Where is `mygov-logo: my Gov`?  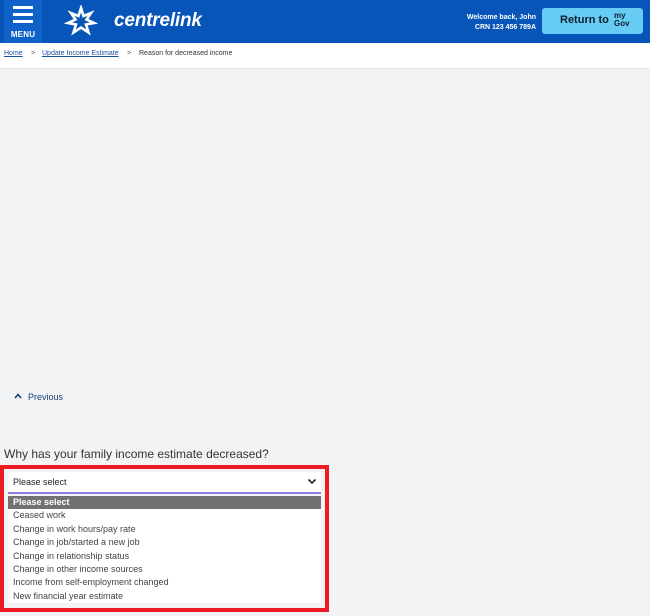
mygov-logo: my Gov is located at coordinates (622, 19).